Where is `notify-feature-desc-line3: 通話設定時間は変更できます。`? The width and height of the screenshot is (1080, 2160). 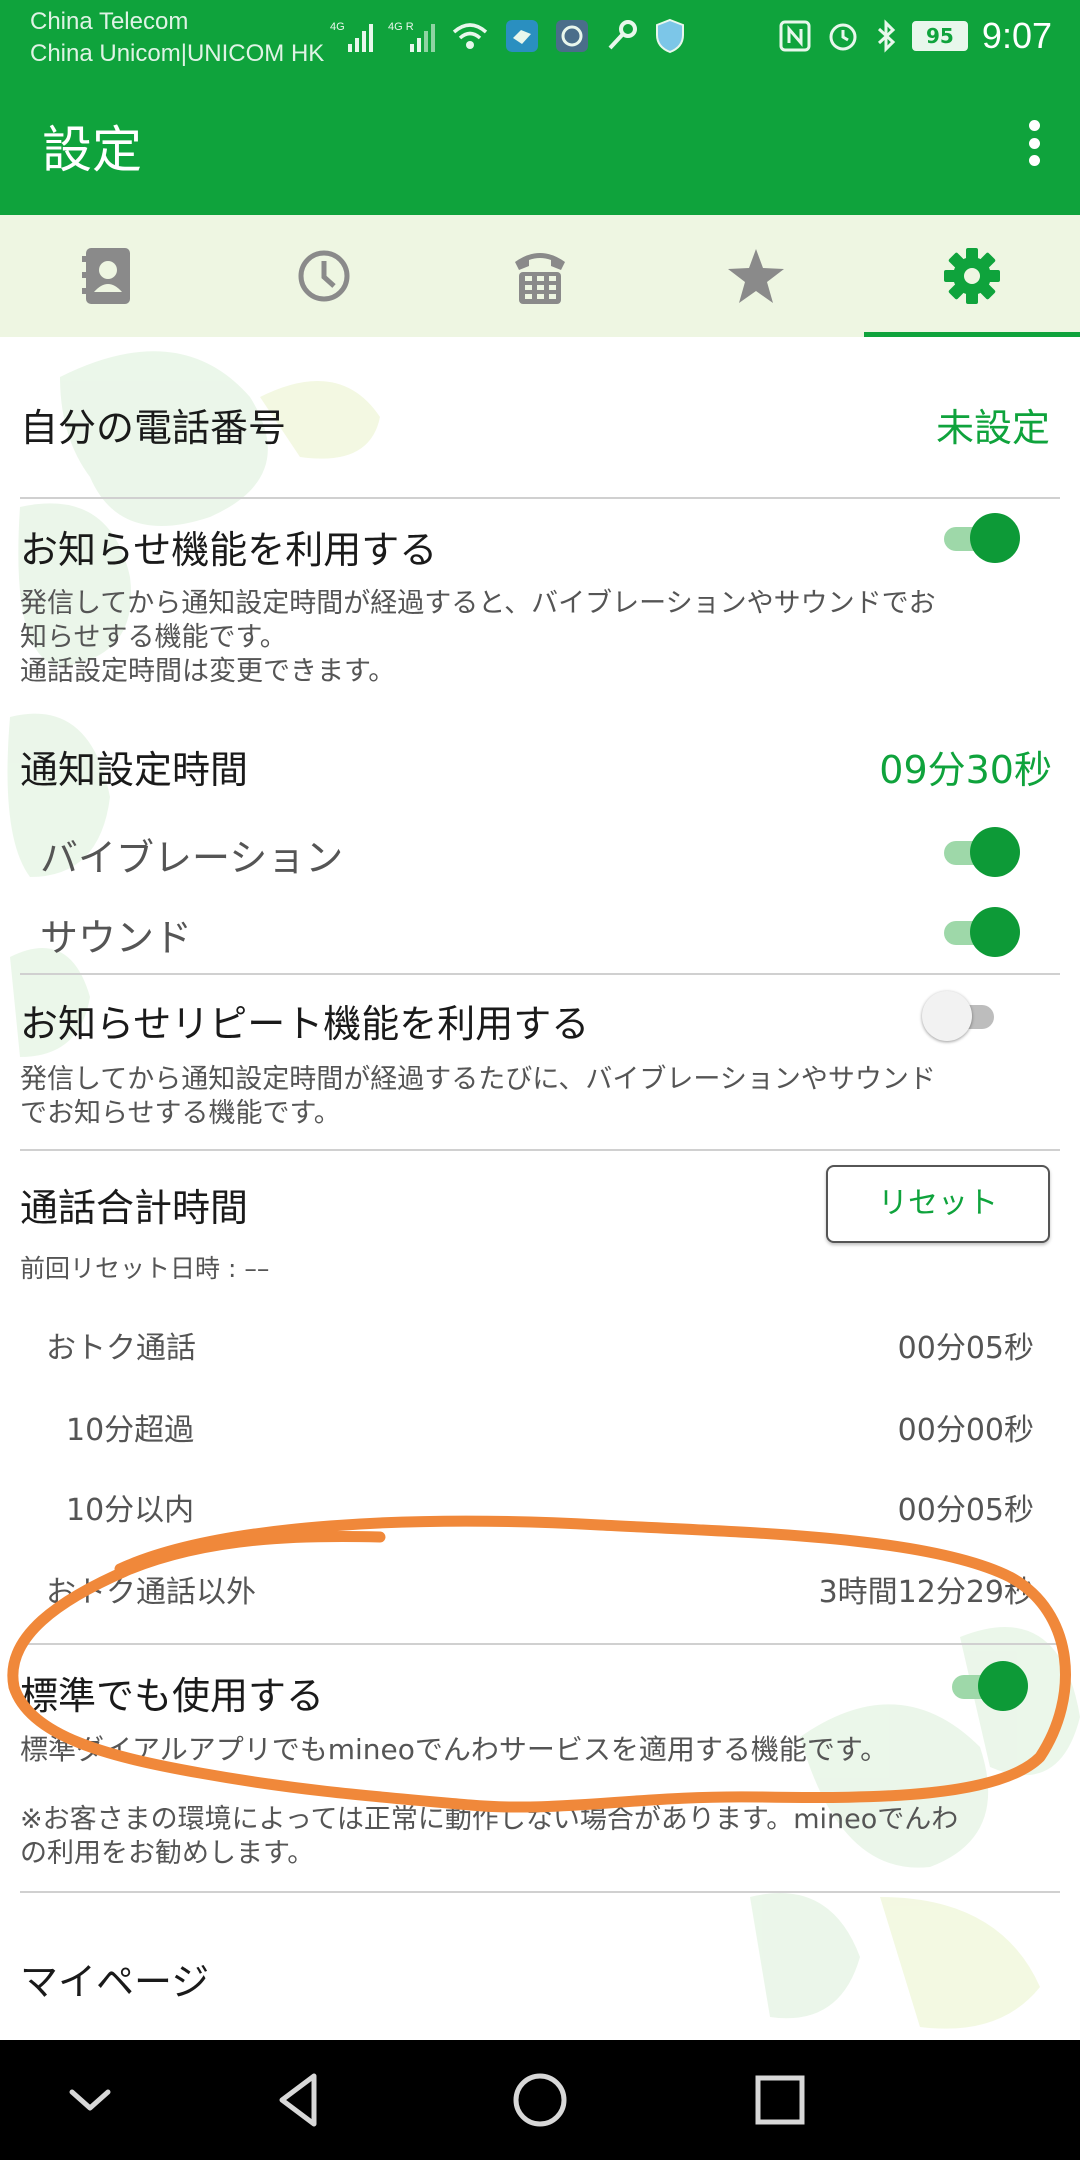
notify-feature-desc-line3: 通話設定時間は変更できます。 is located at coordinates (208, 671).